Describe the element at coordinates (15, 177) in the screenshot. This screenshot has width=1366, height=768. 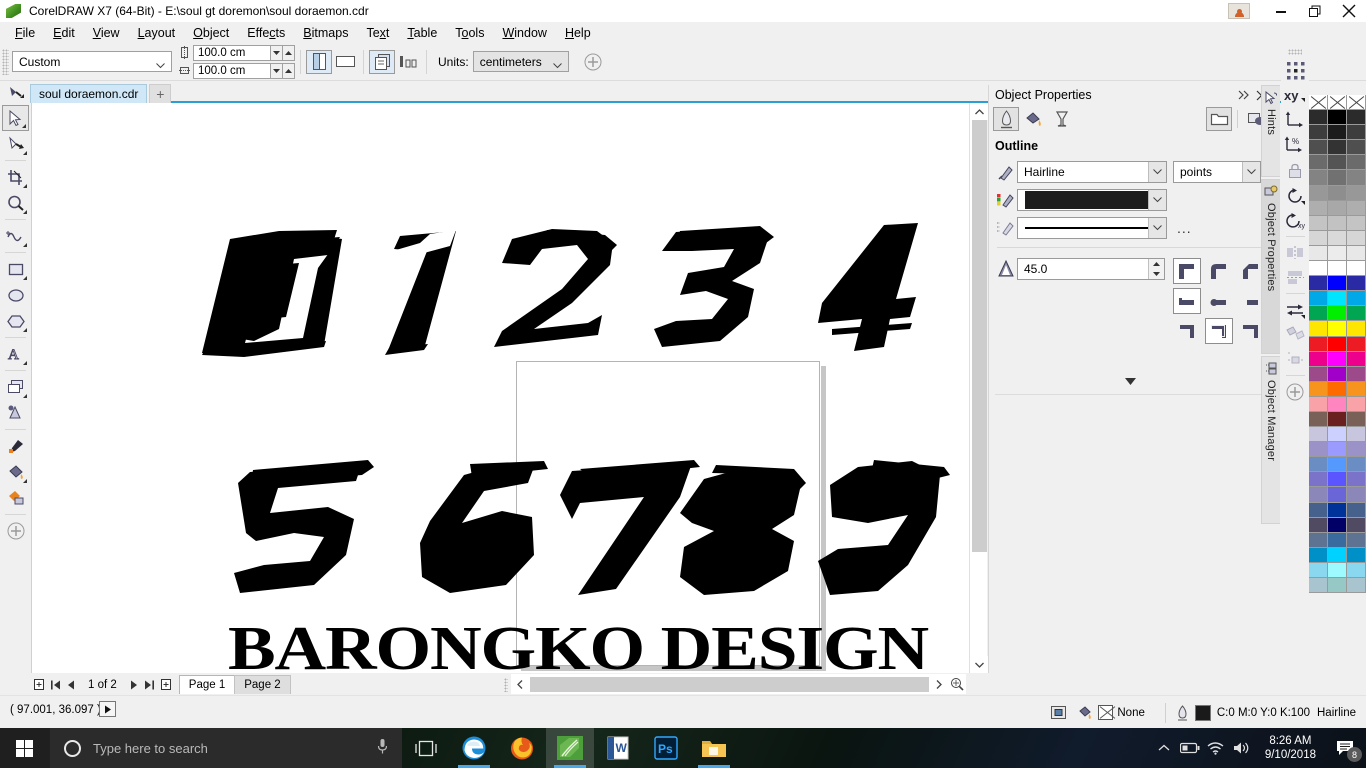
I see `crop-tool` at that location.